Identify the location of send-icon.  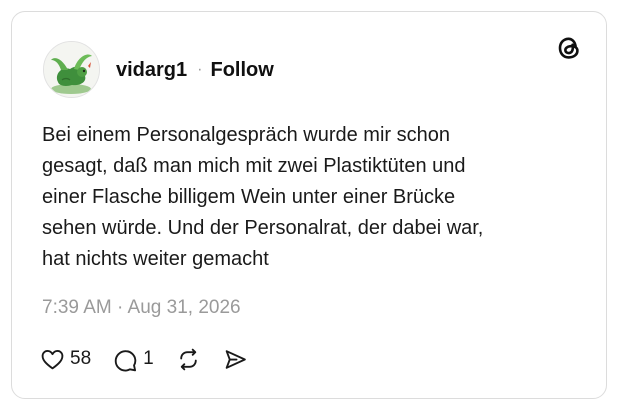
(235, 359).